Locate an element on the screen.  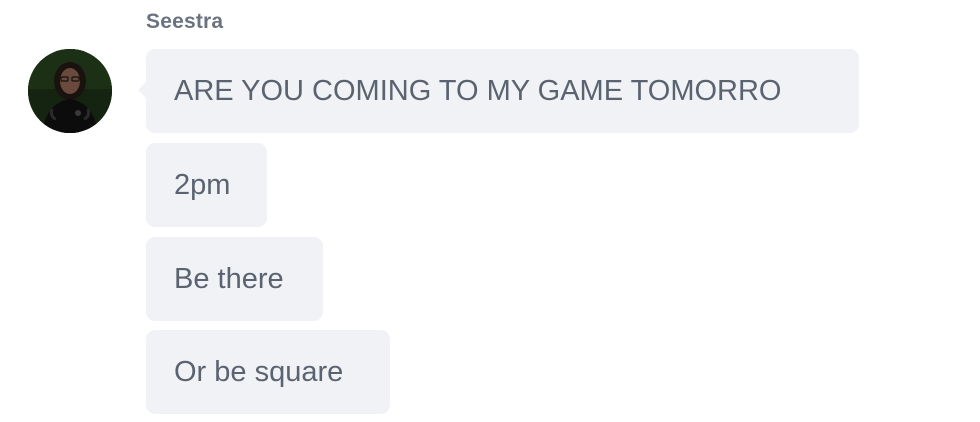
message-bubble: Be there is located at coordinates (234, 279).